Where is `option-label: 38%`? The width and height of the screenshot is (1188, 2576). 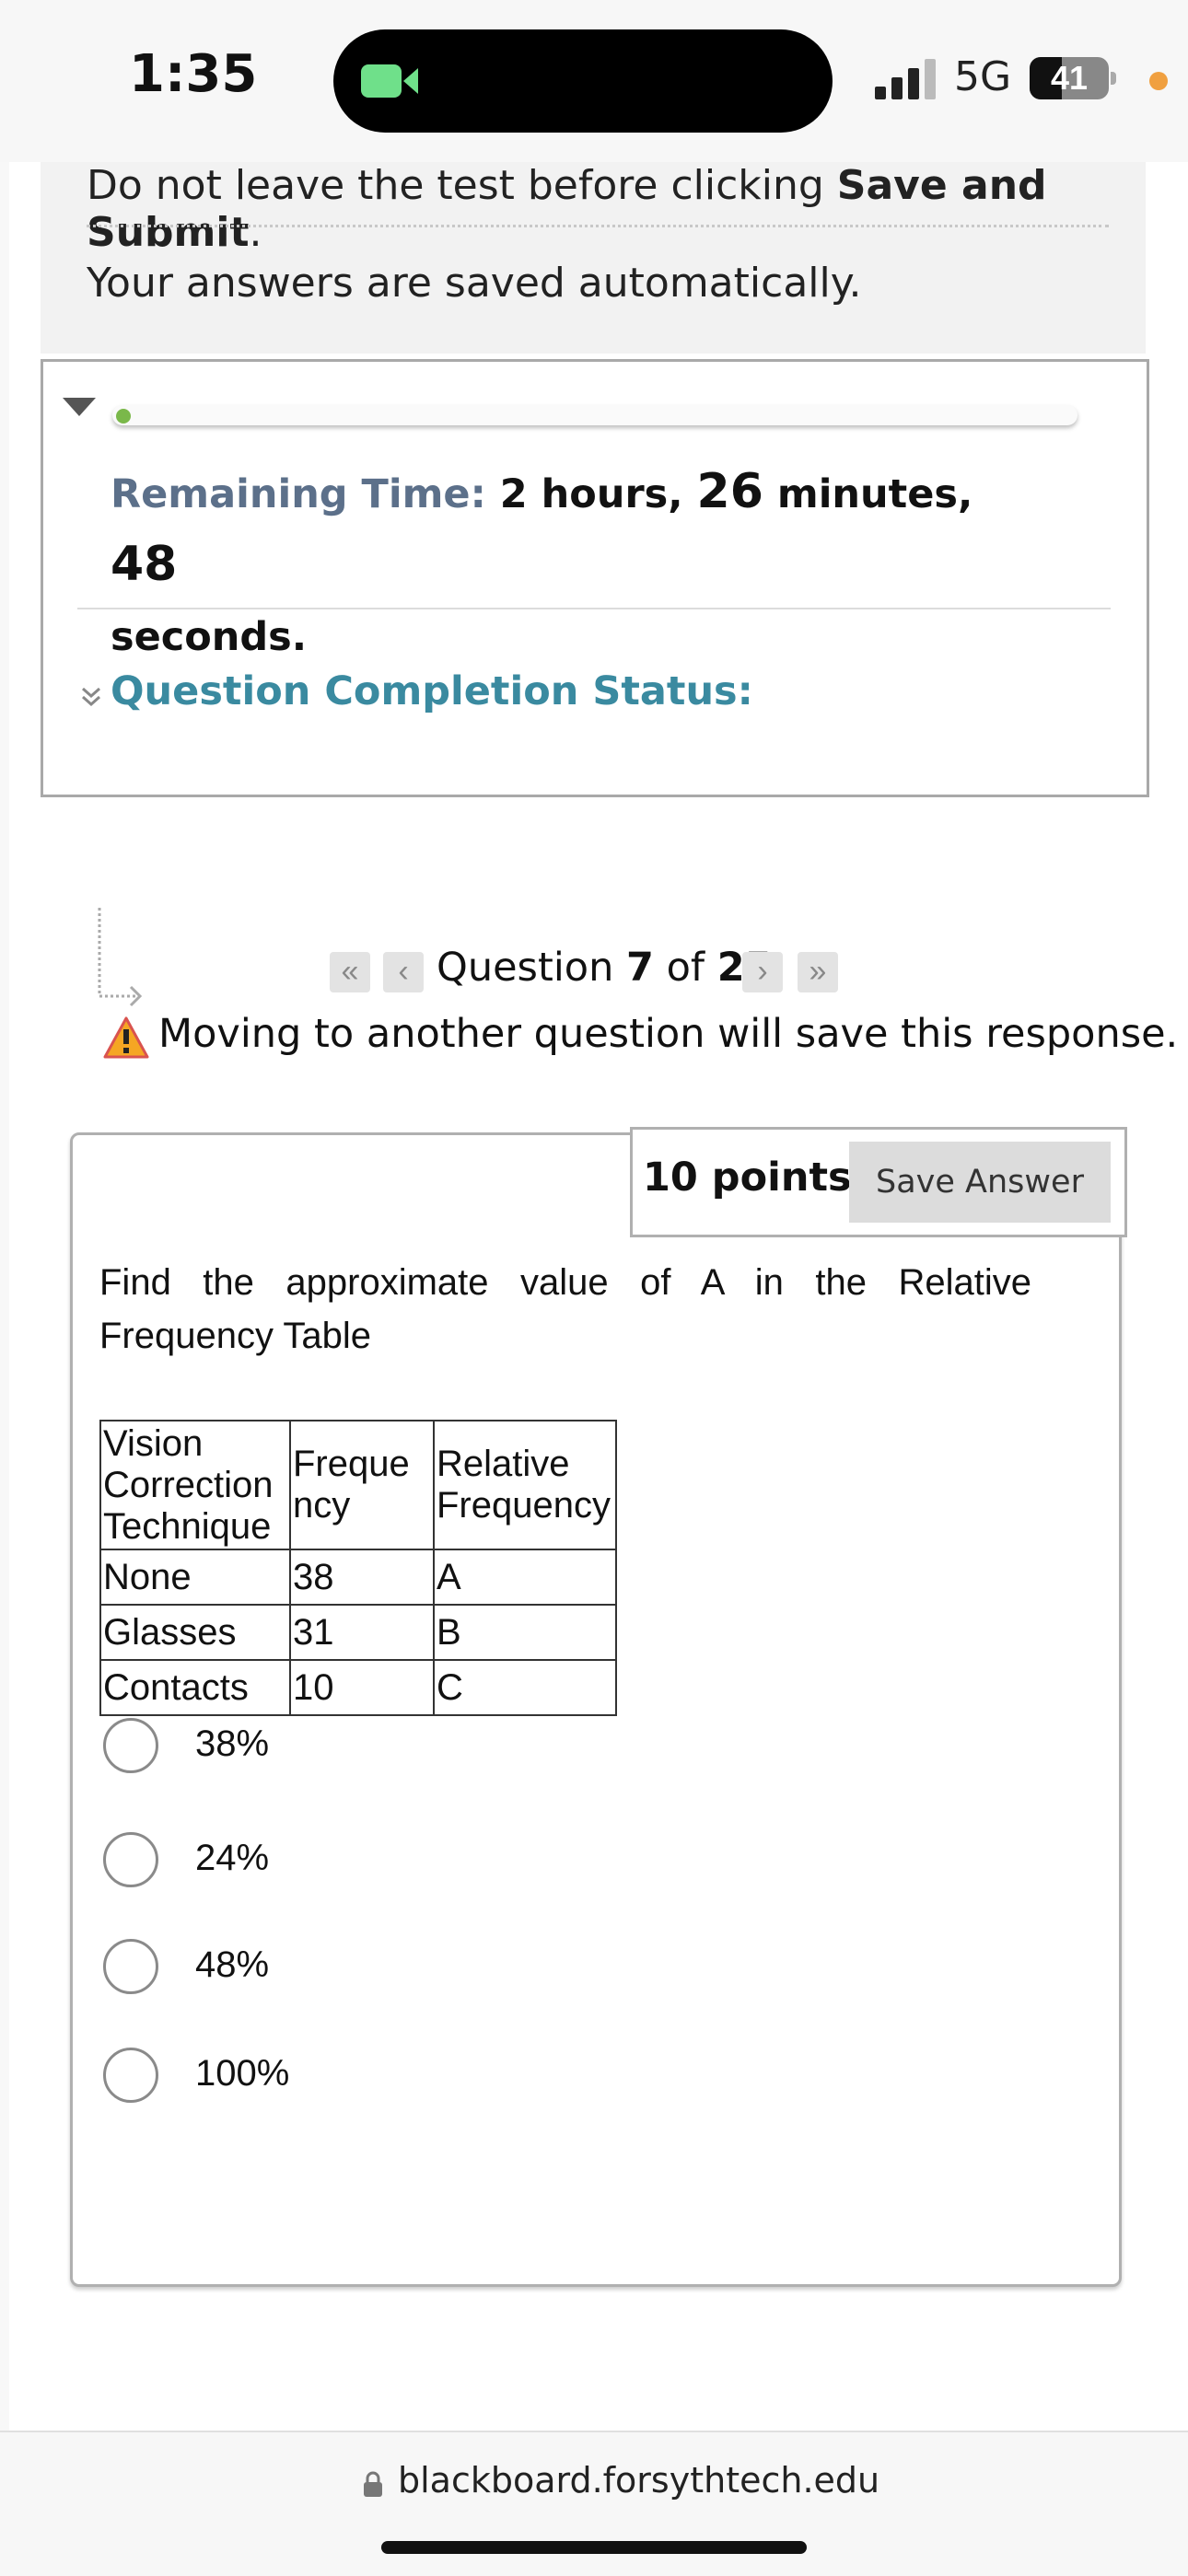
option-label: 38% is located at coordinates (232, 1743).